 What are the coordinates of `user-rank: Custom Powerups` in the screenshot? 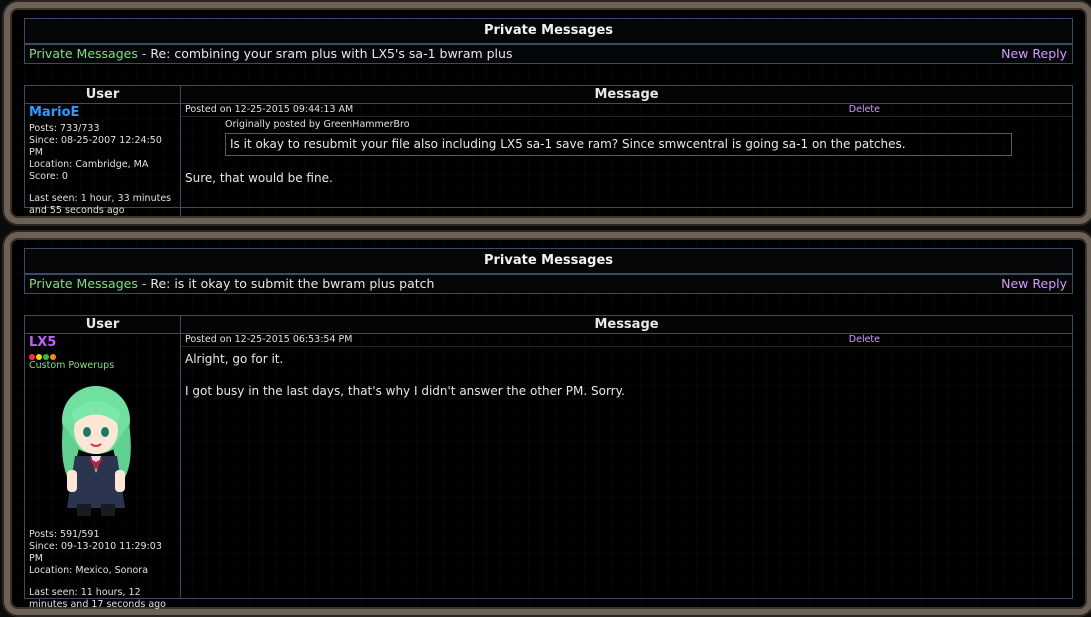 It's located at (72, 365).